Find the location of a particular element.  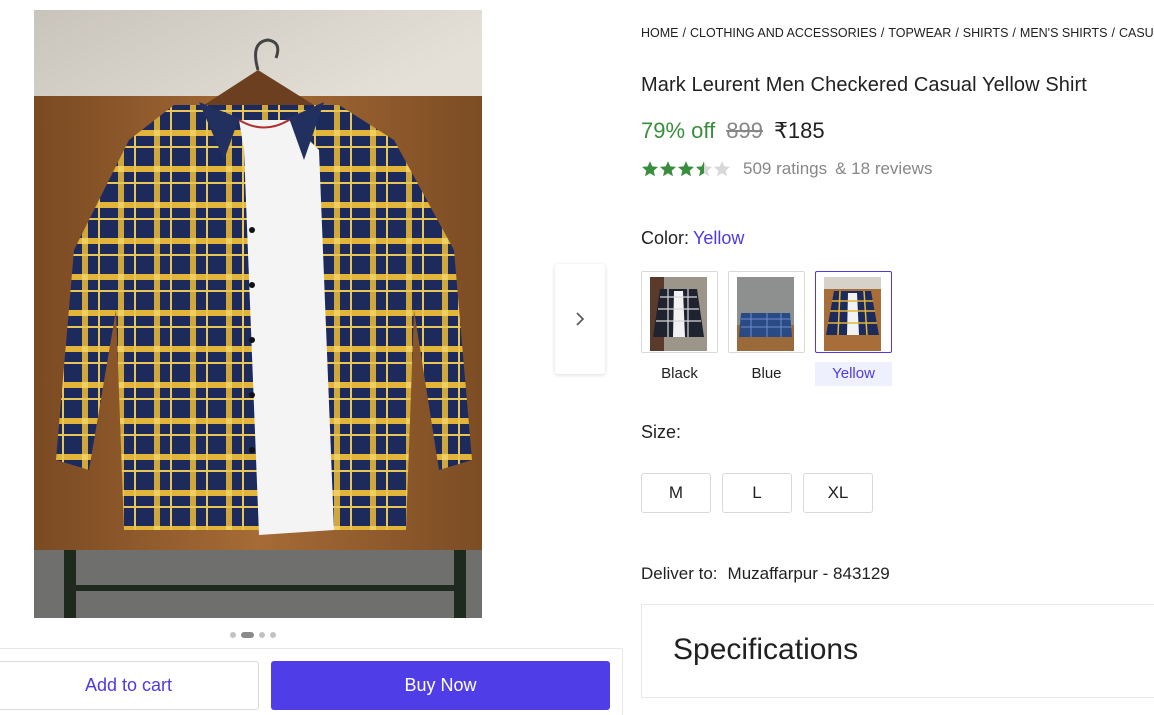

breadcrumb-clothing: CLOTHING AND ACCESSORIES is located at coordinates (783, 33).